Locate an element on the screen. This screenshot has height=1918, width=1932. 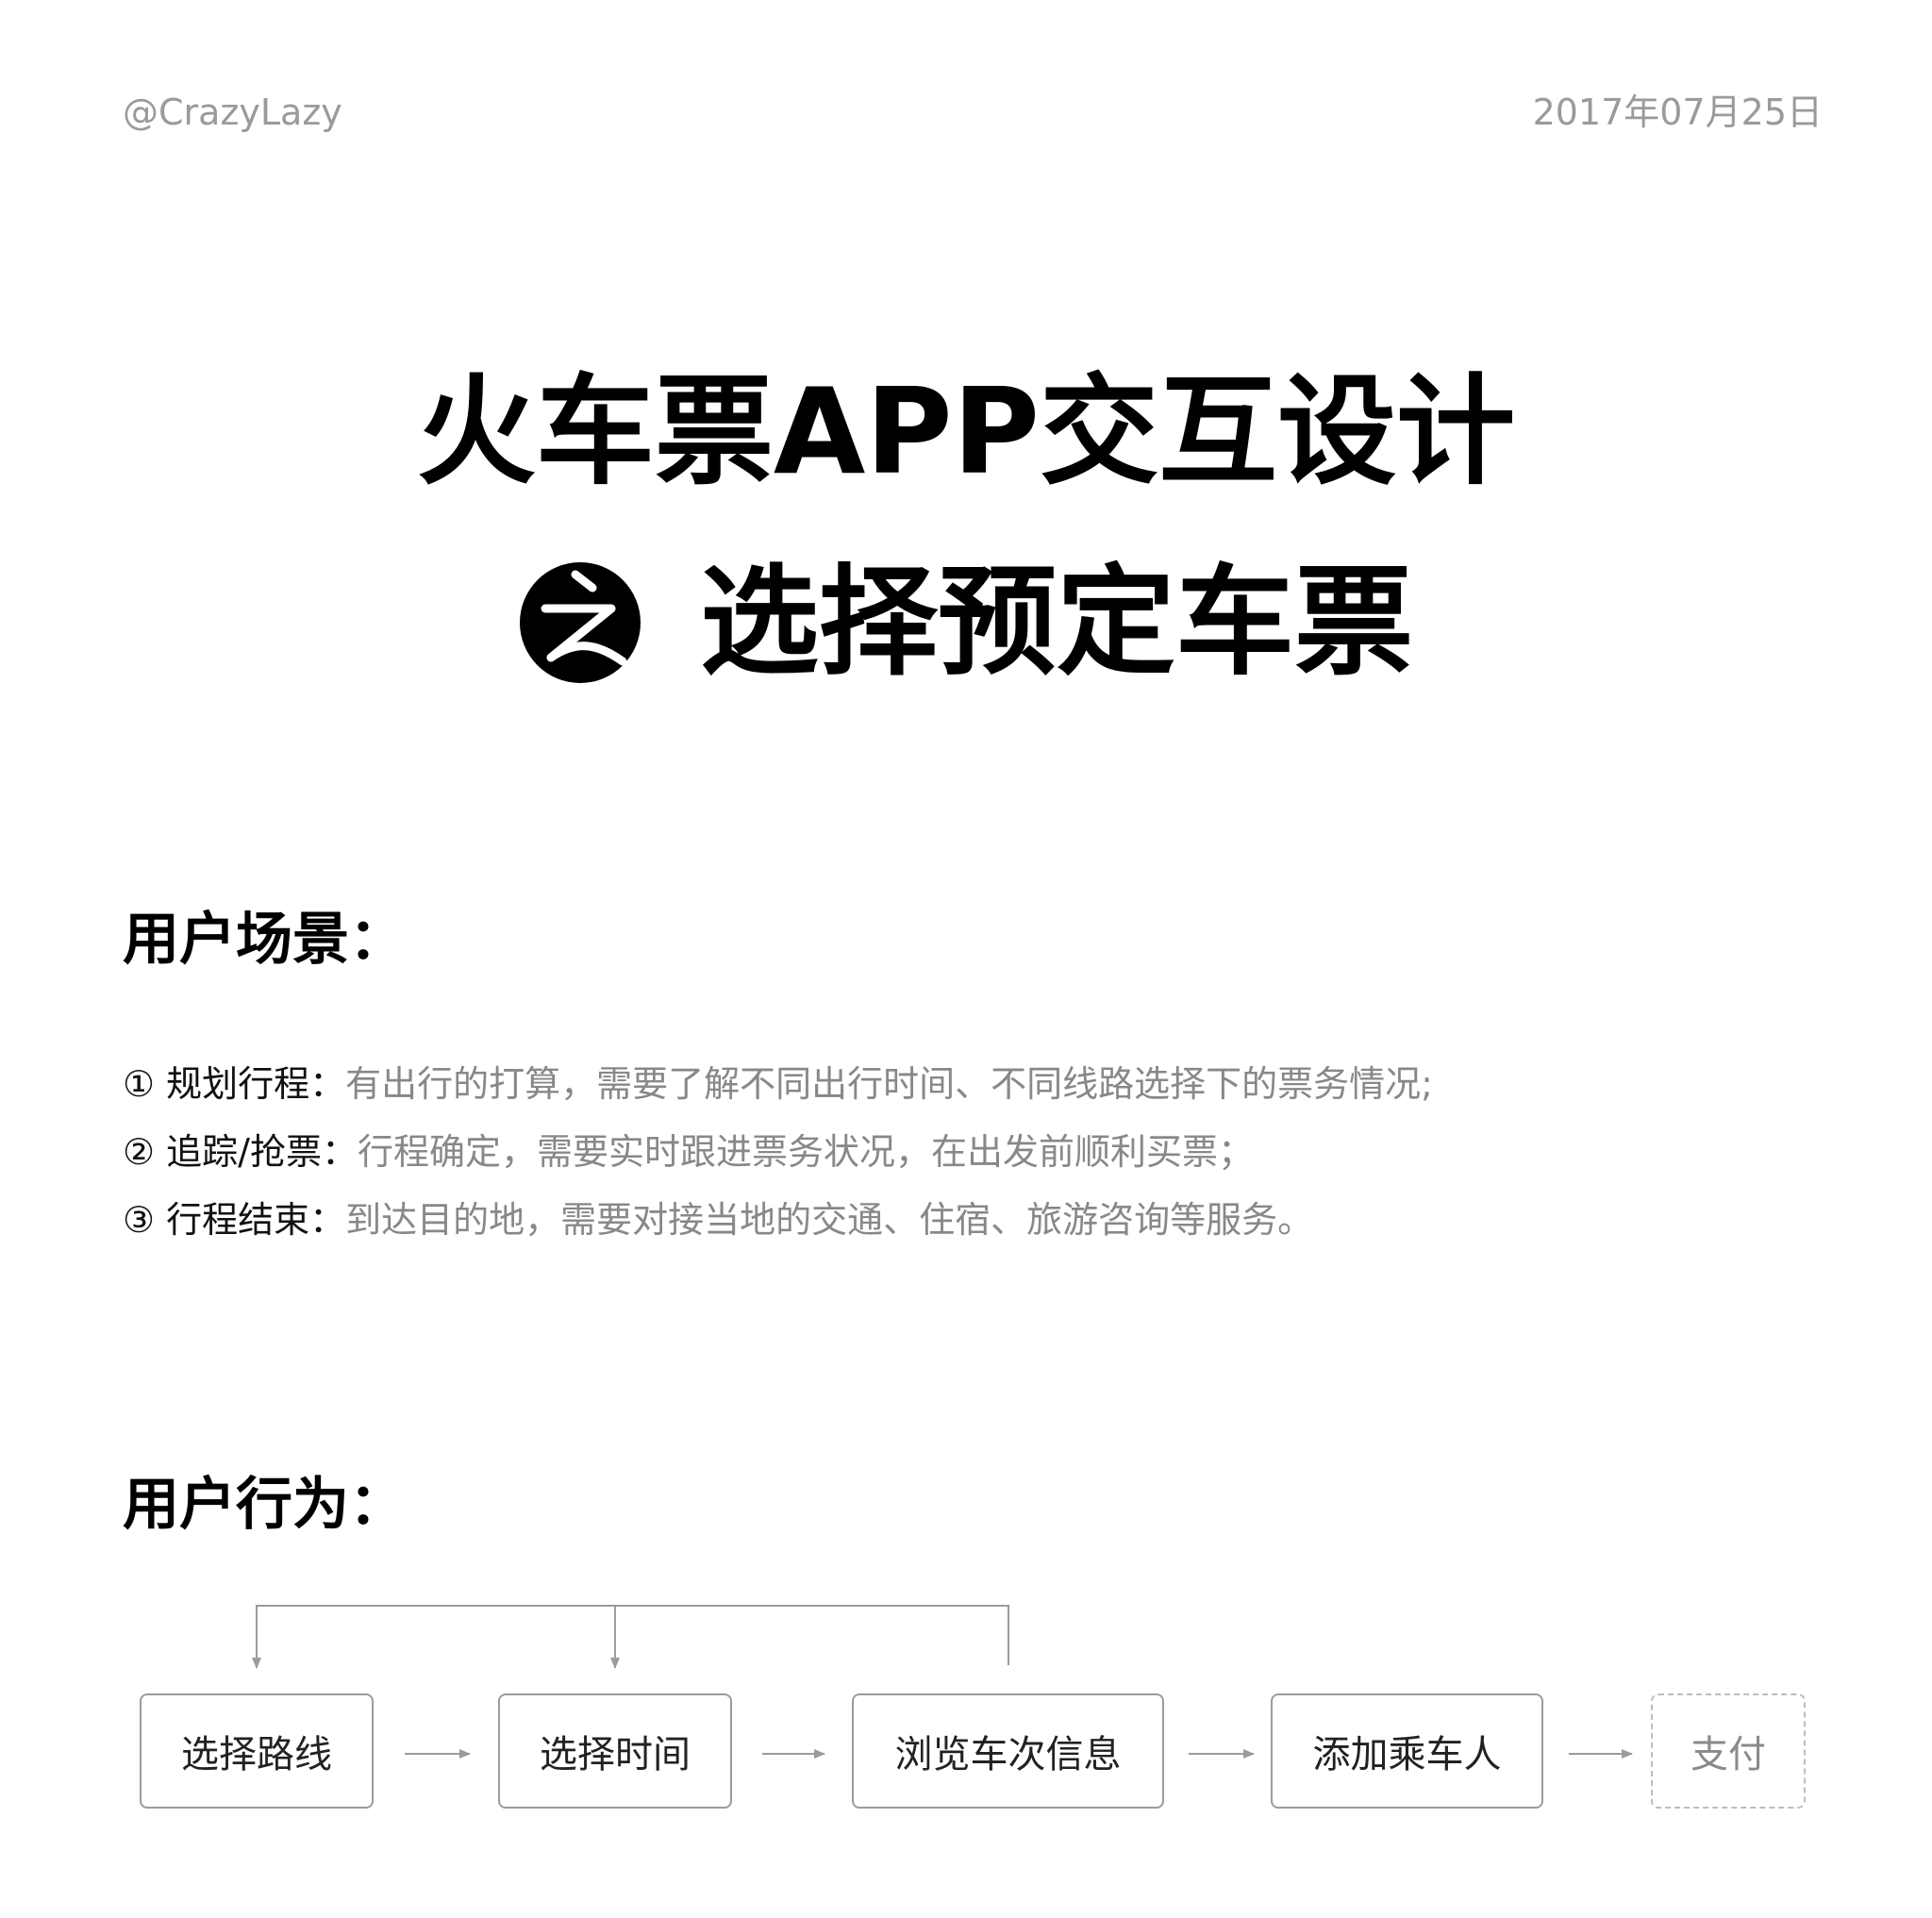
step-select-route: 选择路线 is located at coordinates (257, 1751).